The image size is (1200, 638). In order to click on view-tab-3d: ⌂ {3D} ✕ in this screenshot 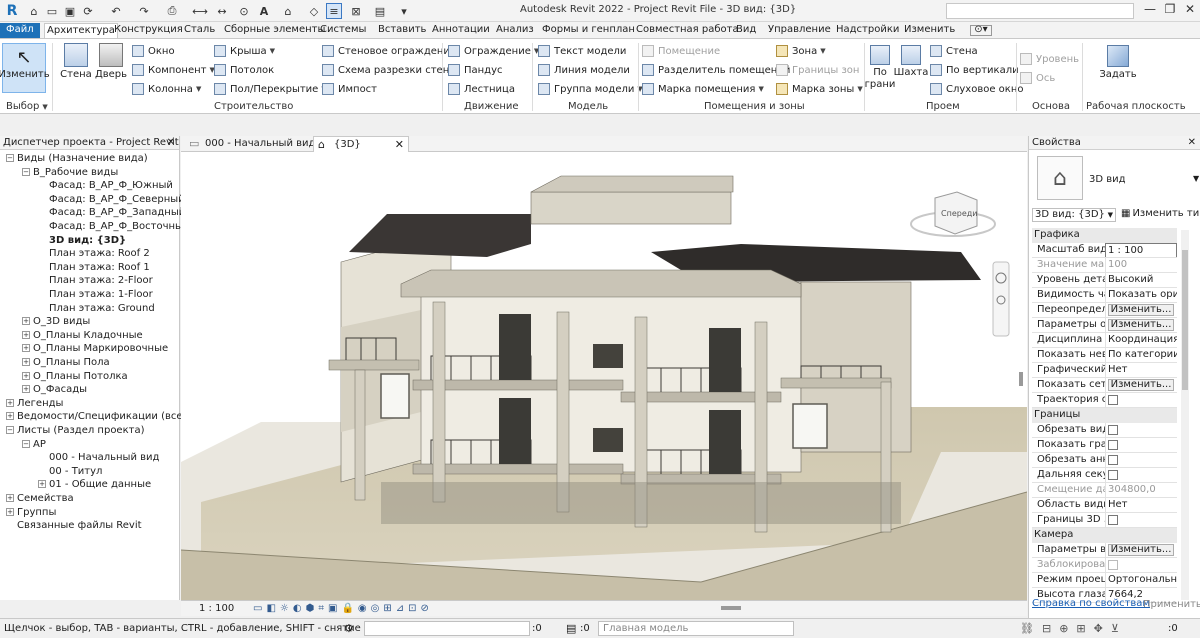, I will do `click(361, 144)`.